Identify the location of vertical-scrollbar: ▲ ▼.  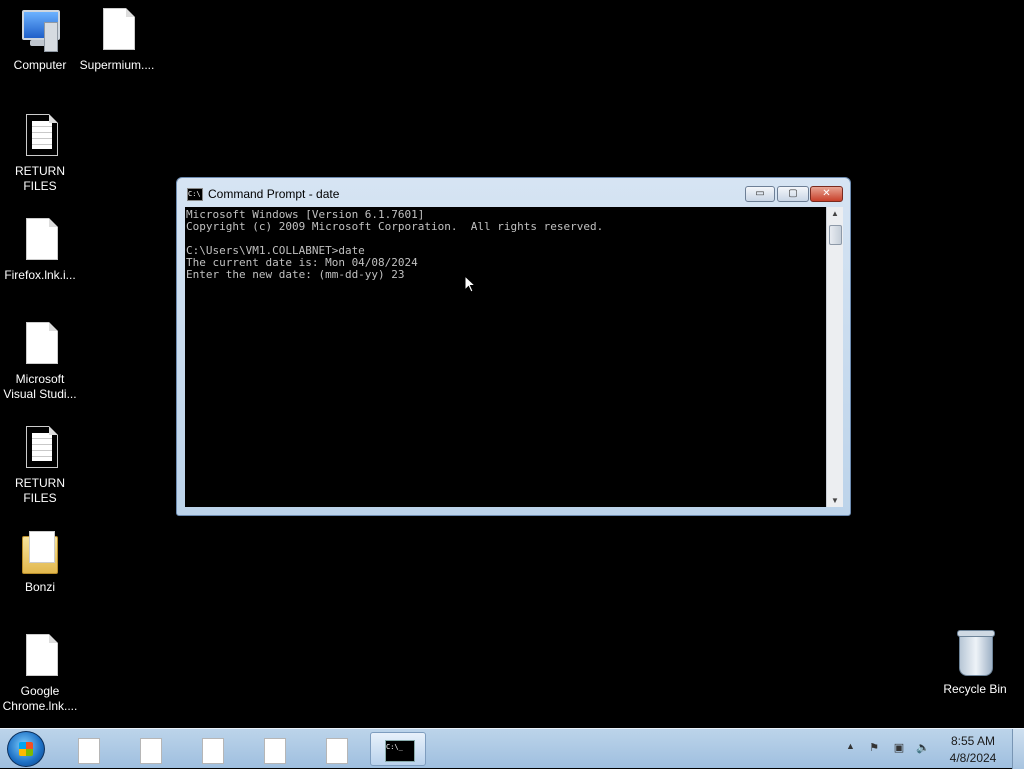
(834, 357).